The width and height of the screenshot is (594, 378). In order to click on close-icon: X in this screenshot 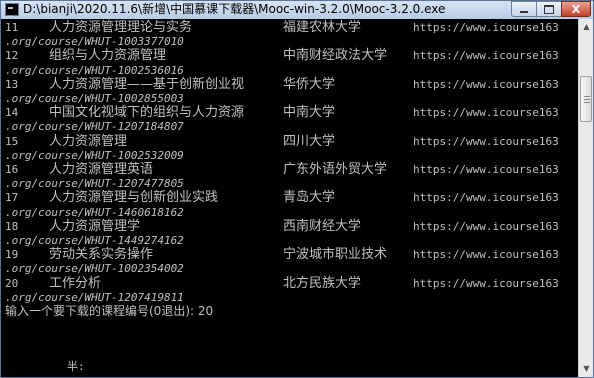, I will do `click(576, 9)`.